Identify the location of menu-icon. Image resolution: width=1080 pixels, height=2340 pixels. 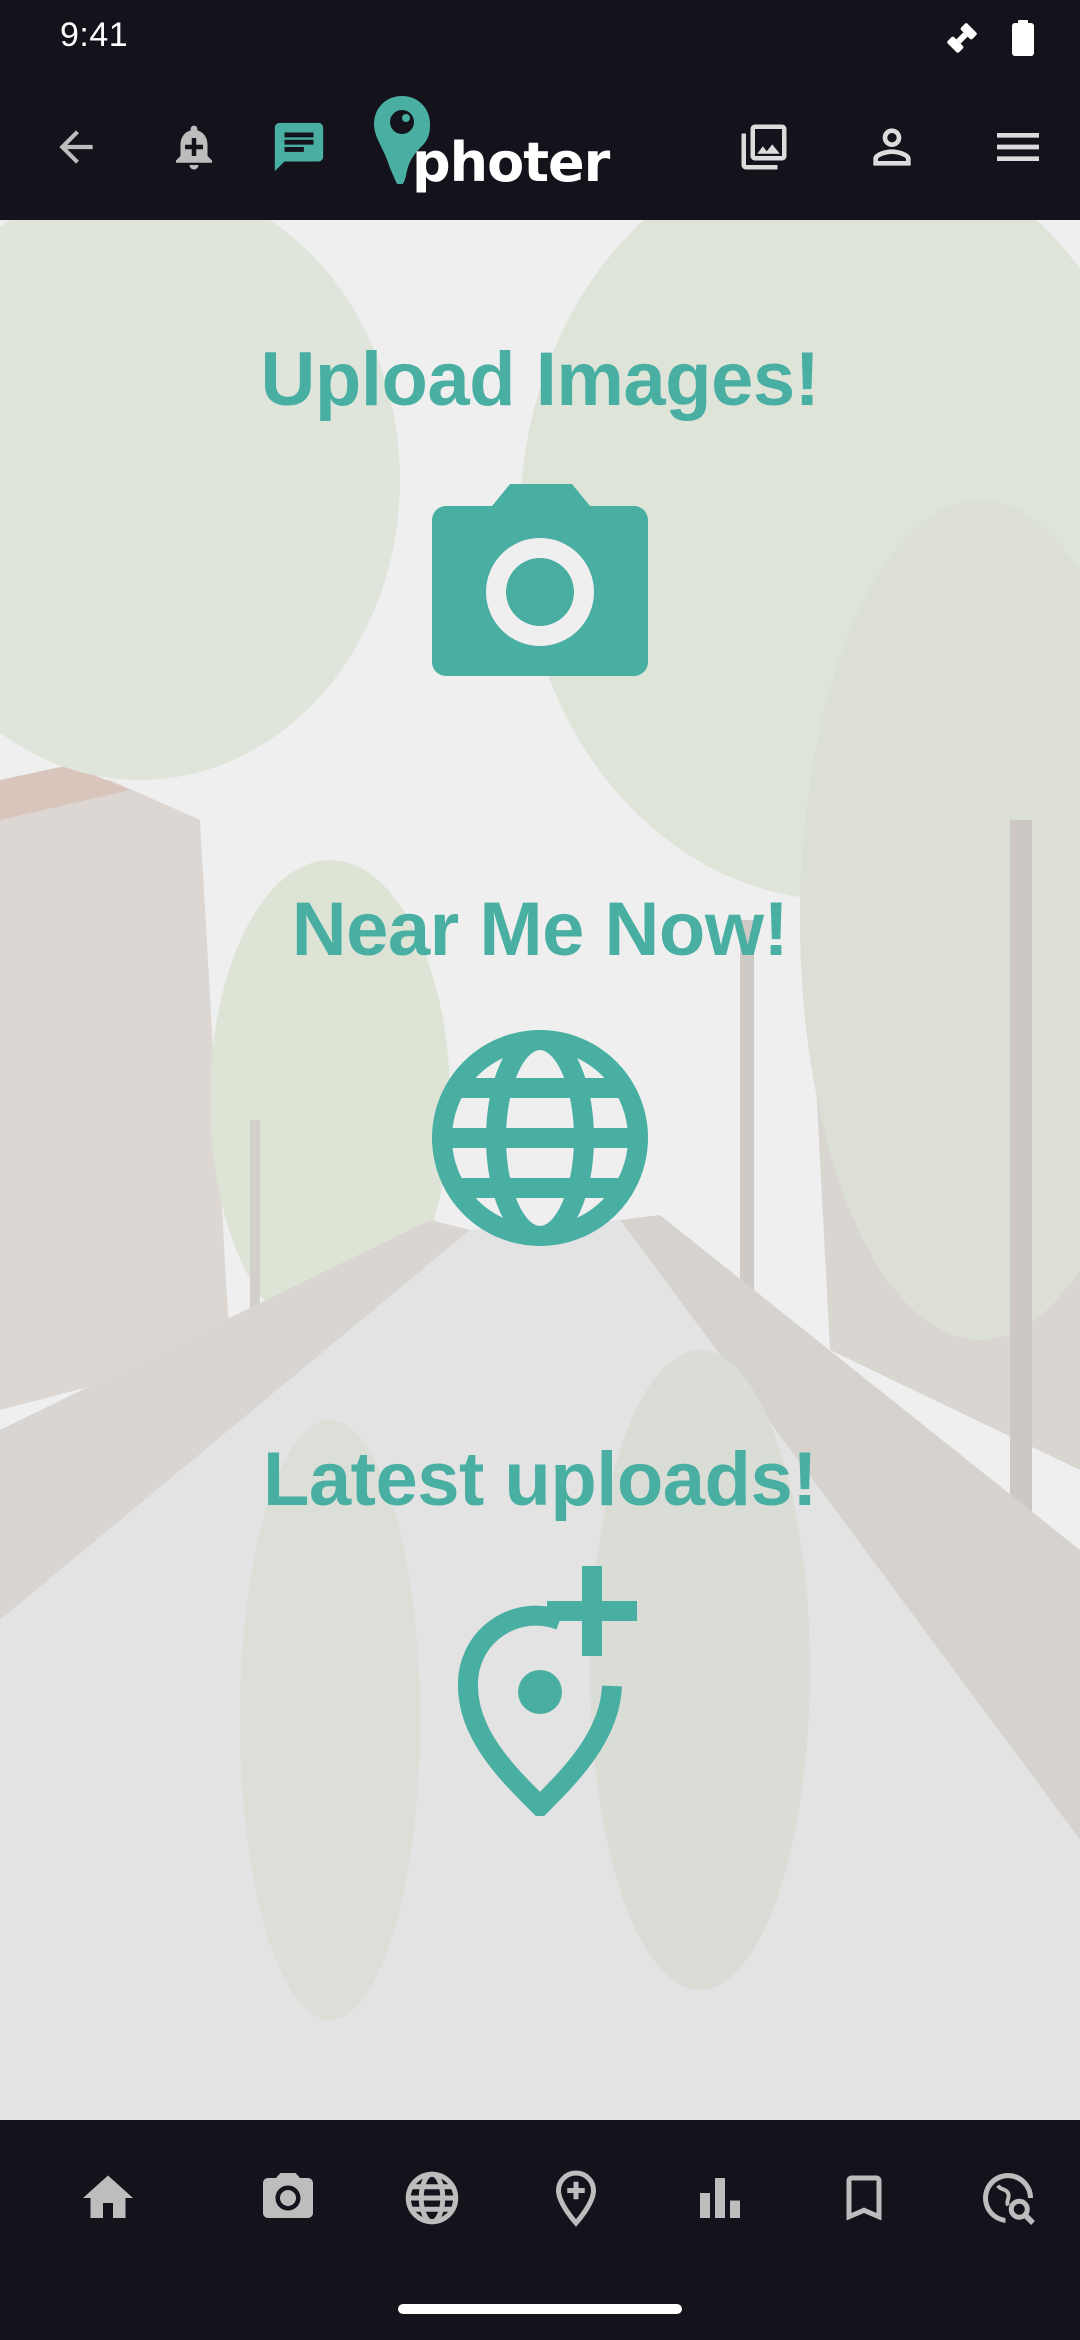
(1018, 147).